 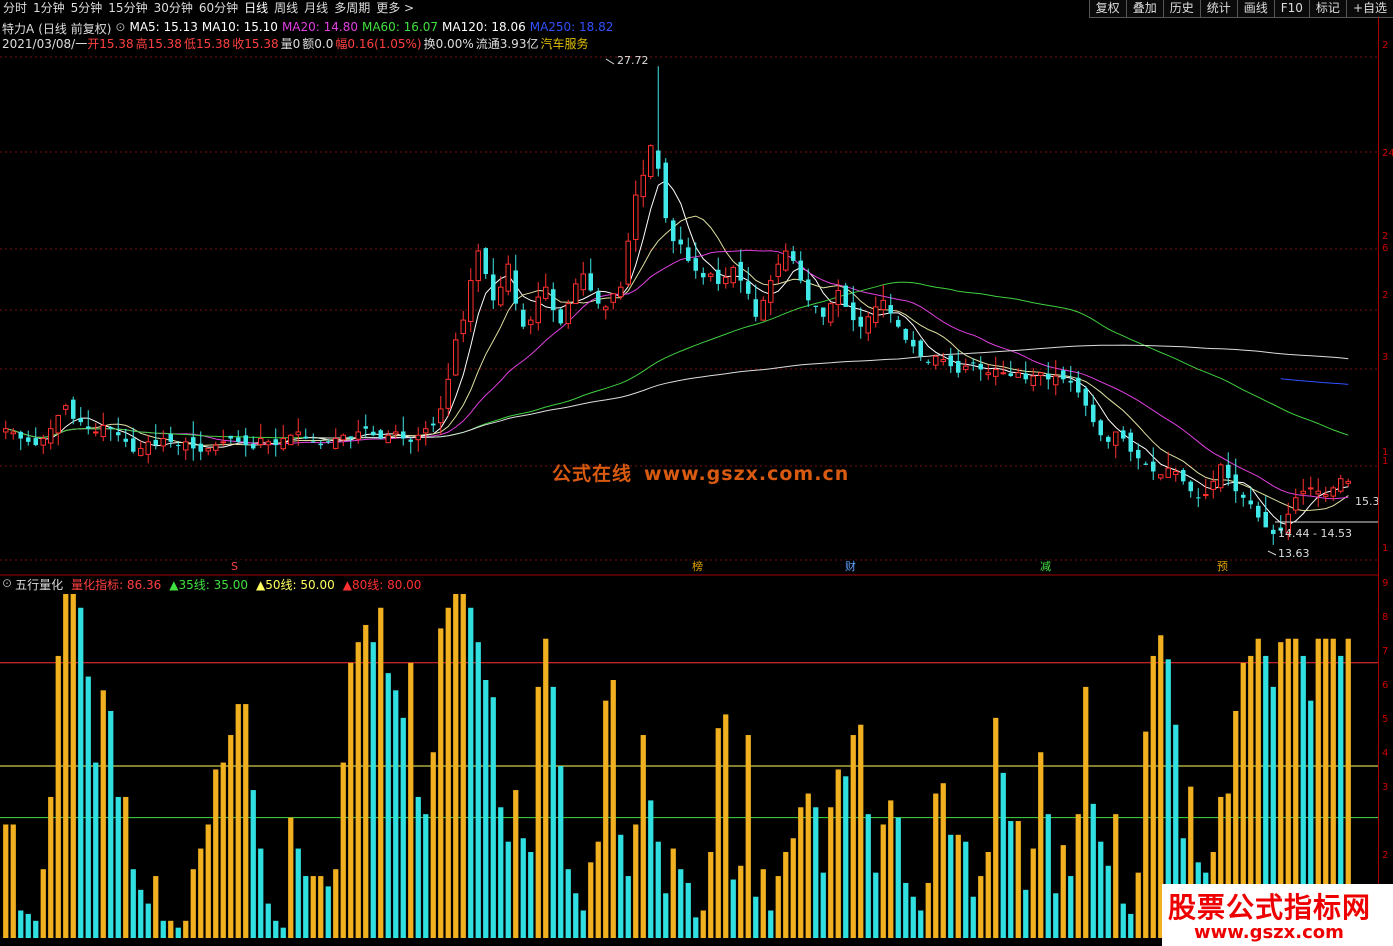 I want to click on logo-url: www.gszx.com, so click(x=1269, y=932).